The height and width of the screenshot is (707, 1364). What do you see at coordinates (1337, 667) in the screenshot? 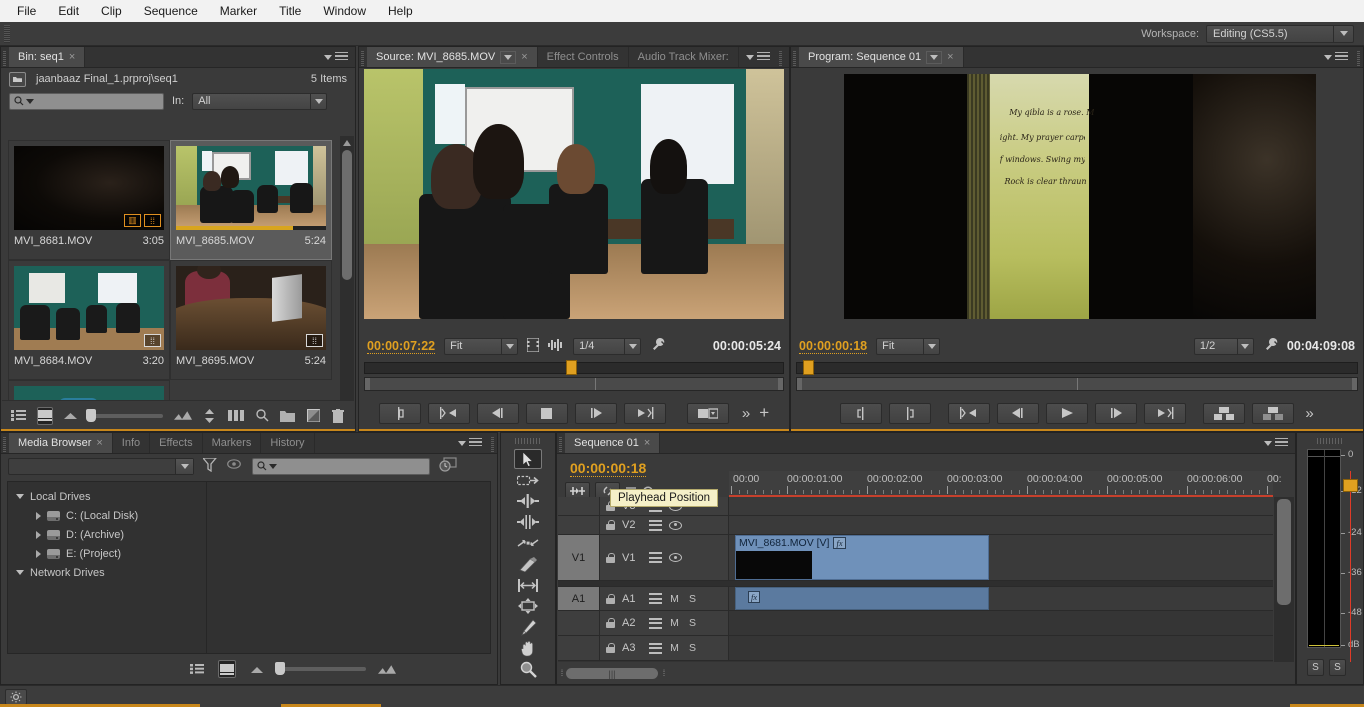
I see `solo-button-right: S` at bounding box center [1337, 667].